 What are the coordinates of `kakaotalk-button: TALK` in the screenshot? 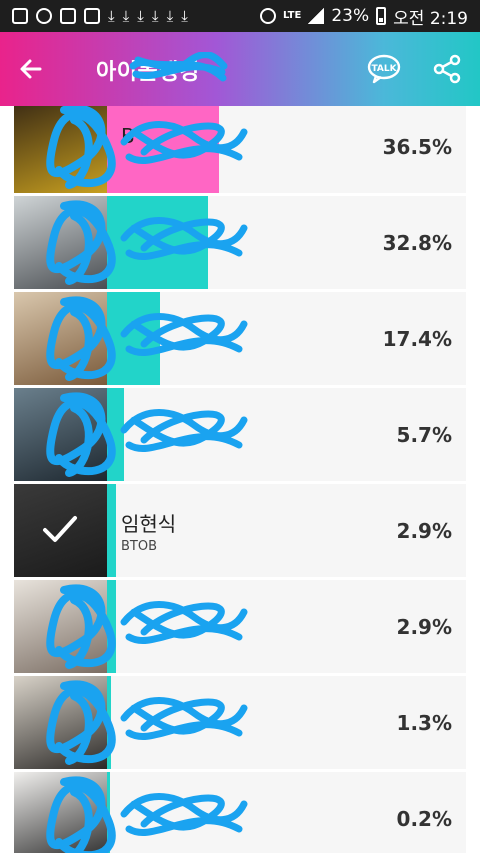 It's located at (384, 69).